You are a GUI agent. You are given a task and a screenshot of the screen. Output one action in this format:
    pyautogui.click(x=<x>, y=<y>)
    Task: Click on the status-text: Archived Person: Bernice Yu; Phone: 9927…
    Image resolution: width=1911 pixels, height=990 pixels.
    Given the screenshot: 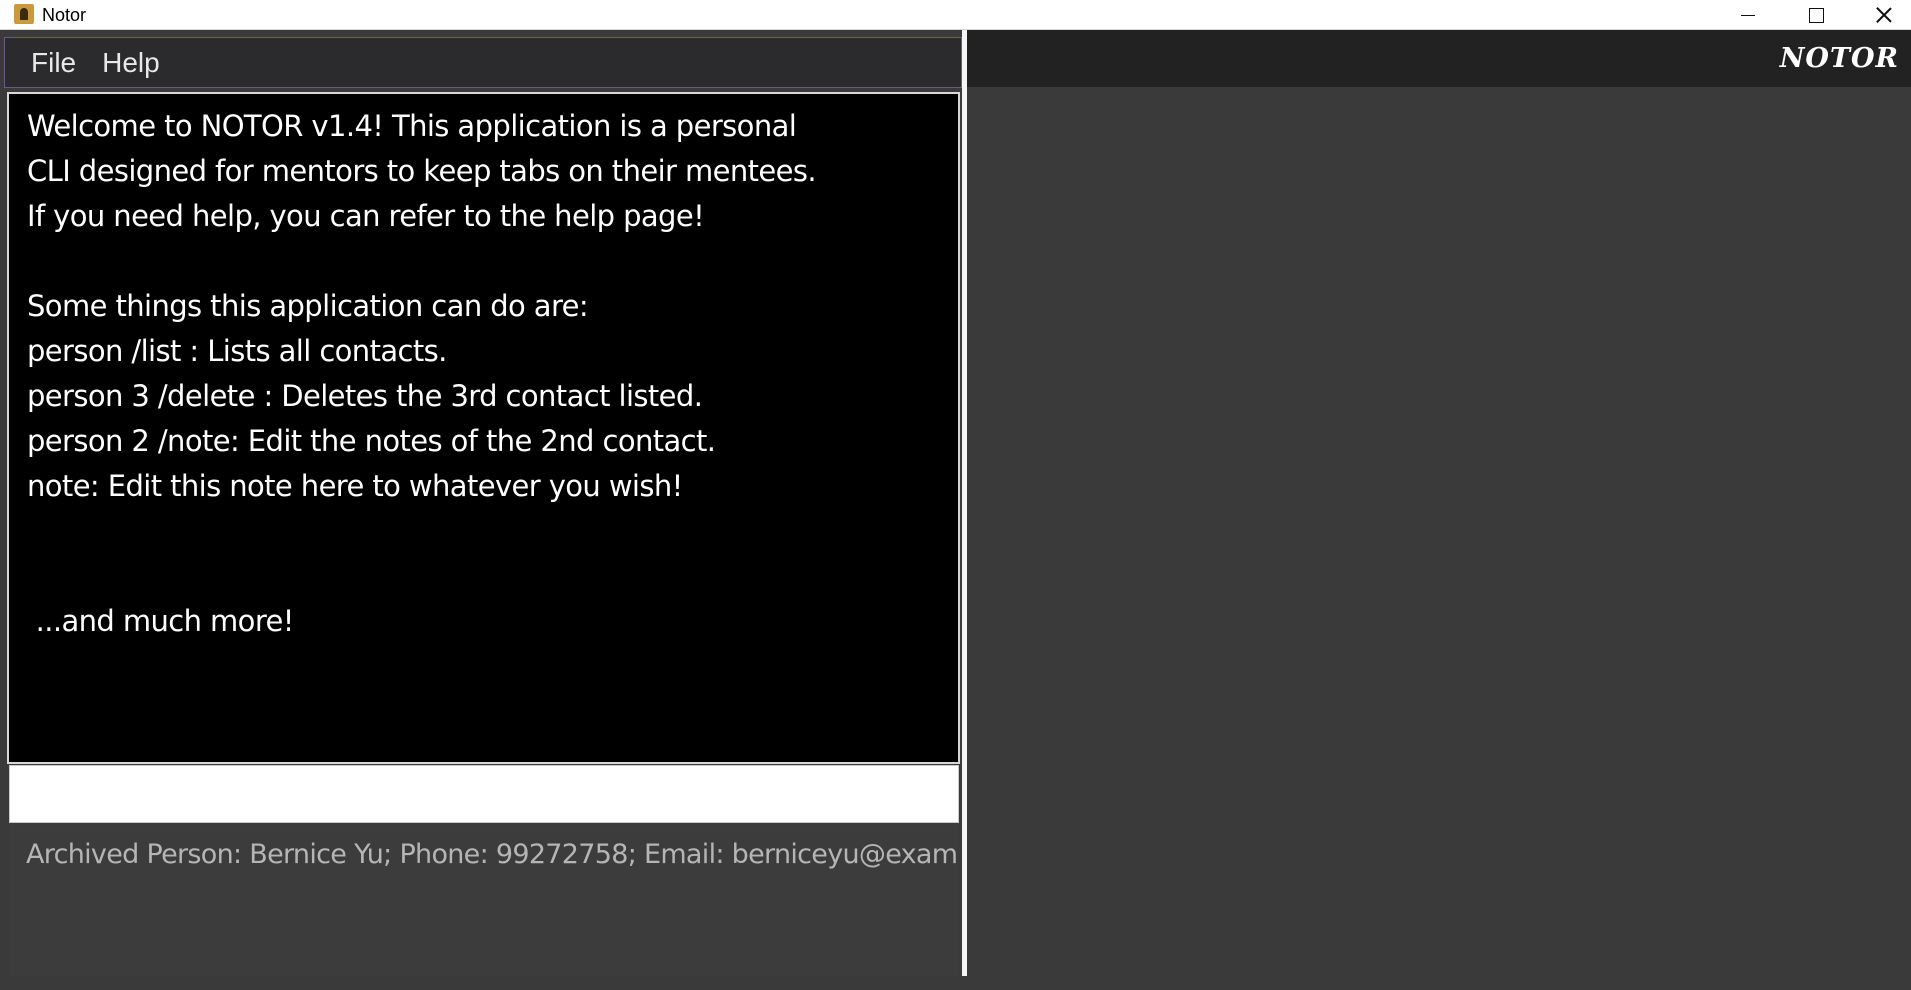 What is the action you would take?
    pyautogui.click(x=492, y=854)
    